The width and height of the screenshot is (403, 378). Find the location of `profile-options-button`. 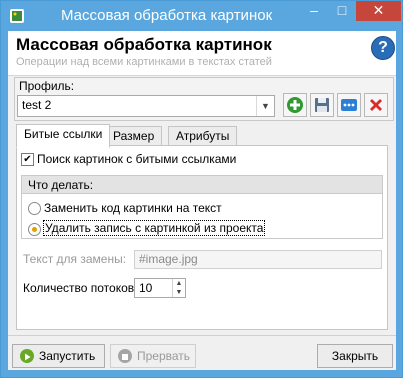

profile-options-button is located at coordinates (349, 105).